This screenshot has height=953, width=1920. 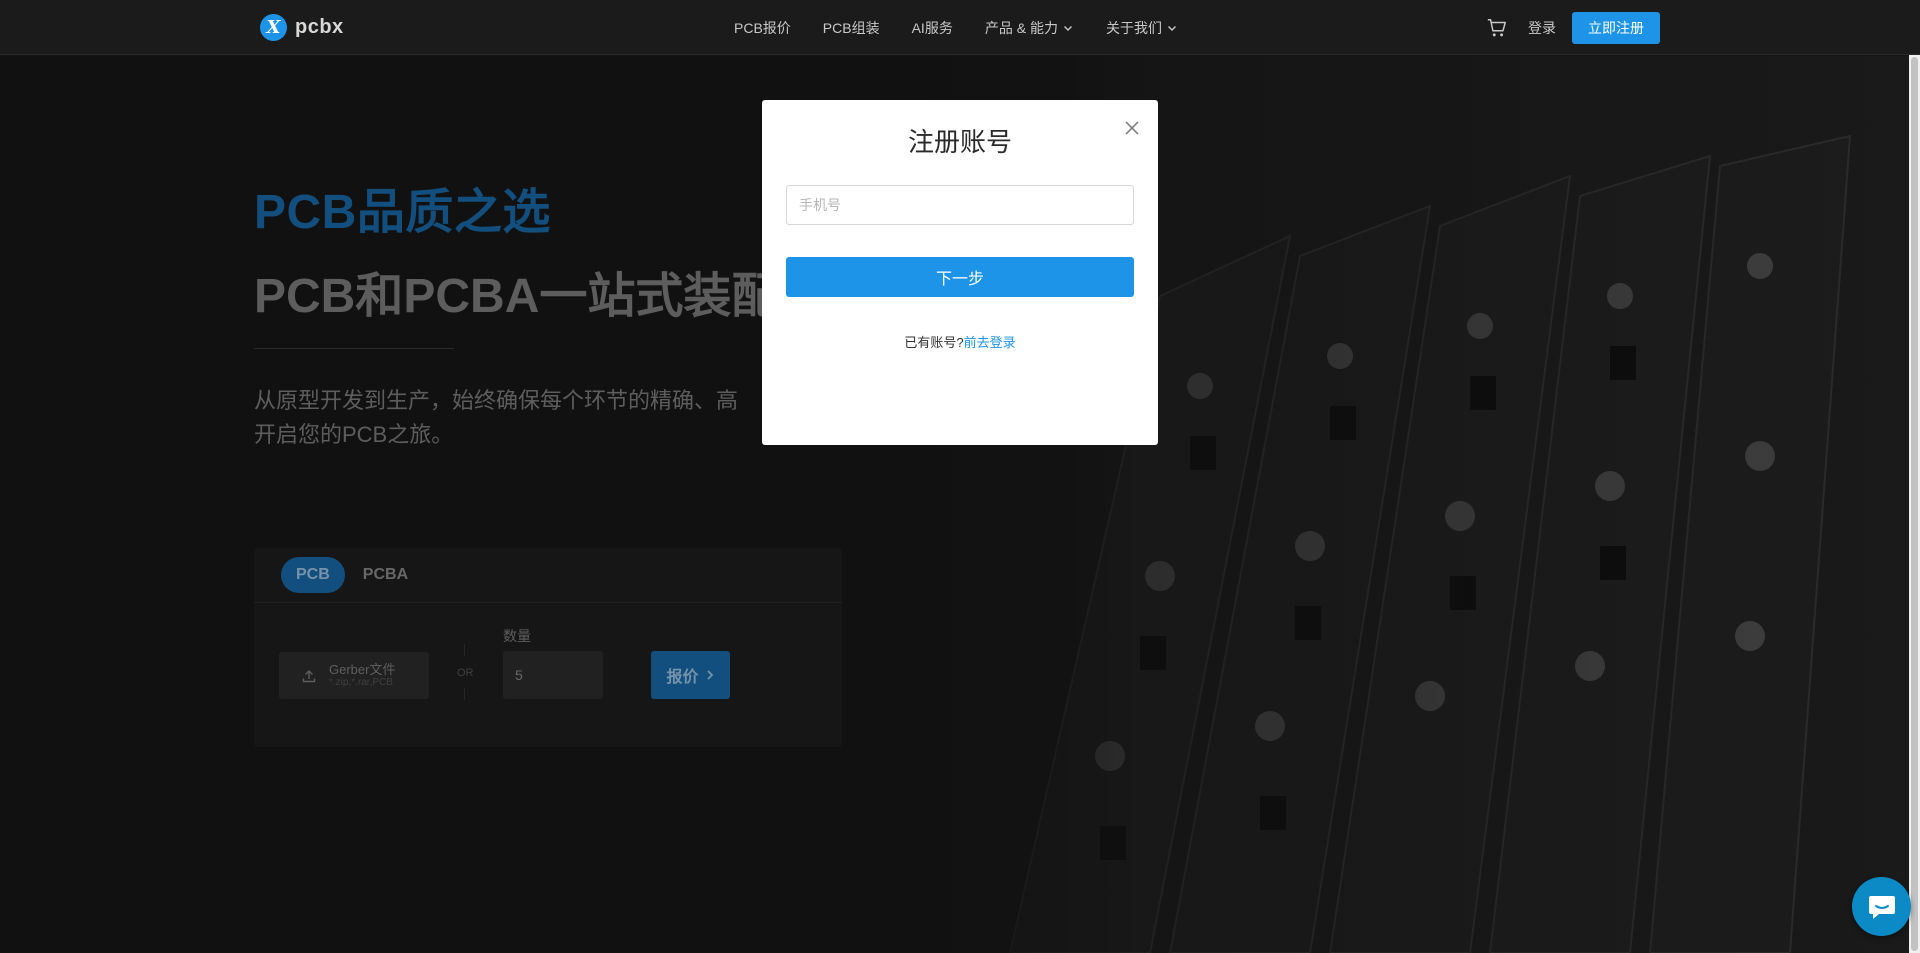 I want to click on hero-subtitle: PCB和PCBA一站式装配, so click(x=511, y=296).